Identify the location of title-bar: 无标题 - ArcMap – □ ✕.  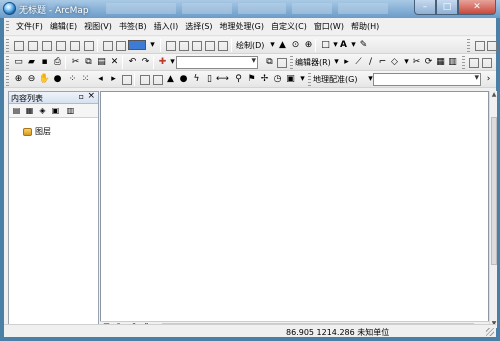
(250, 9).